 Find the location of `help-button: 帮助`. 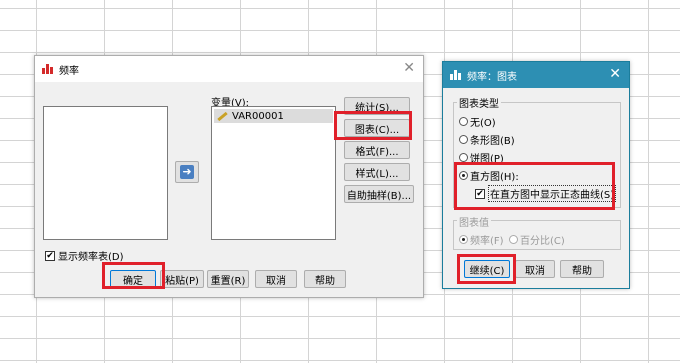

help-button: 帮助 is located at coordinates (325, 279).